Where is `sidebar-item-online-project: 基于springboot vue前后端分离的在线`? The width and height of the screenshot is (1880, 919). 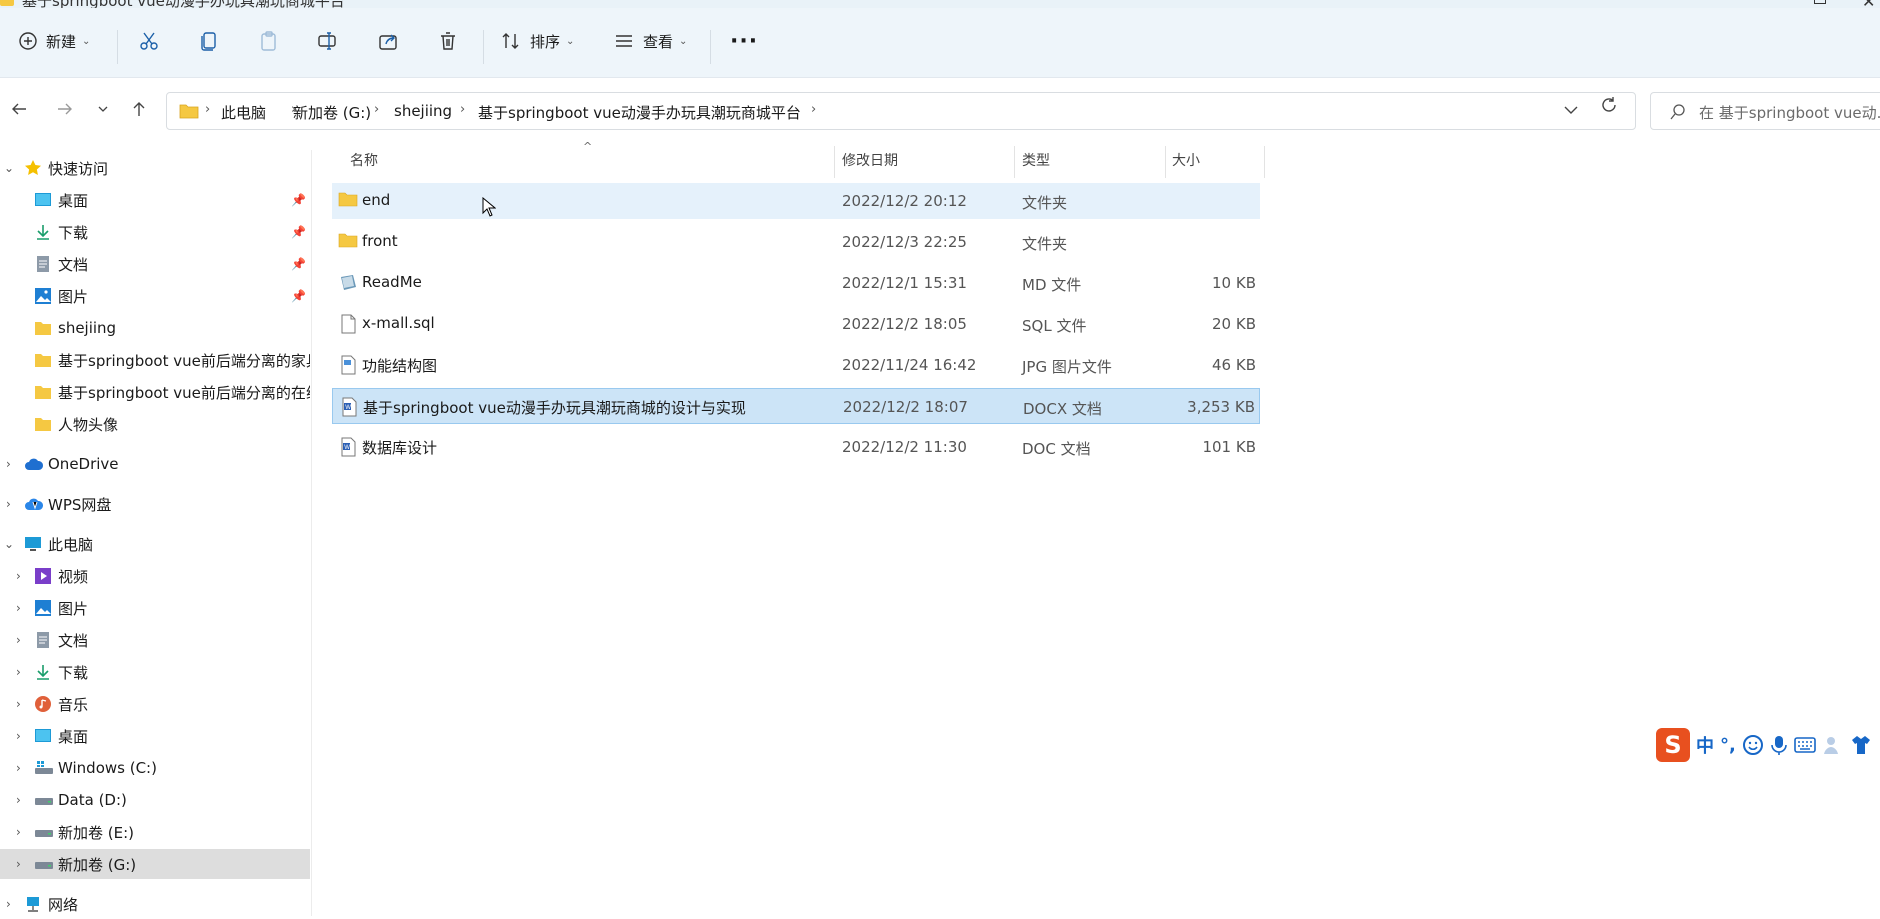 sidebar-item-online-project: 基于springboot vue前后端分离的在线 is located at coordinates (155, 392).